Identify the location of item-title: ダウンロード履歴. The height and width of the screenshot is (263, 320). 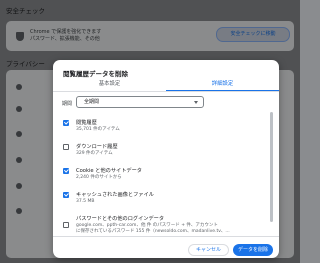
(97, 147).